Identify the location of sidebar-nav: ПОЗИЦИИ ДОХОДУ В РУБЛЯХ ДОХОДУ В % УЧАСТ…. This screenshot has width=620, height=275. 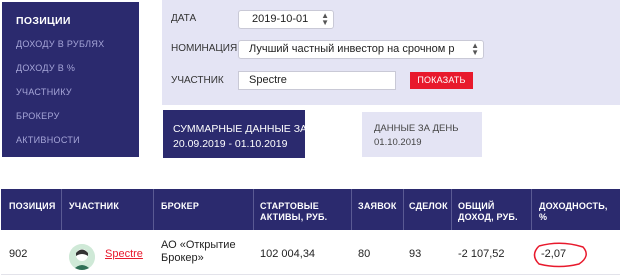
(70, 79).